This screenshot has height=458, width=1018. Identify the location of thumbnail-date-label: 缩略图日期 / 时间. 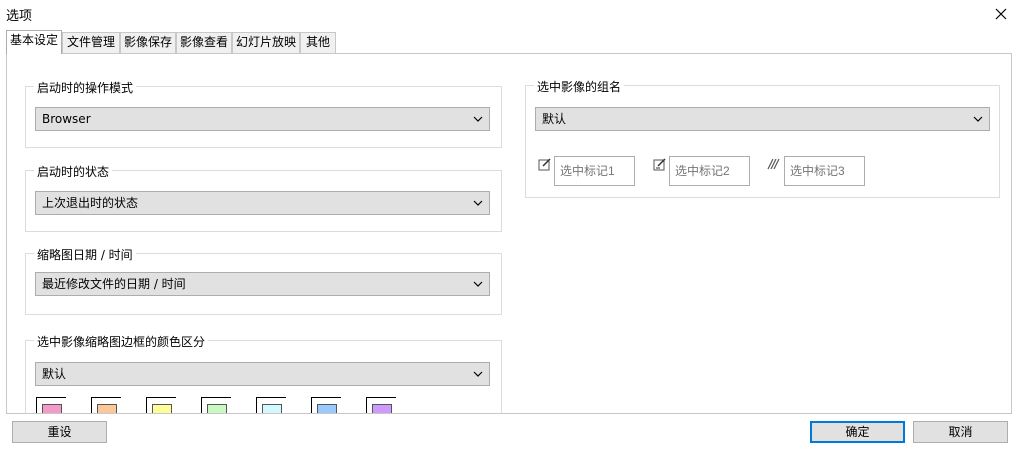
(85, 254).